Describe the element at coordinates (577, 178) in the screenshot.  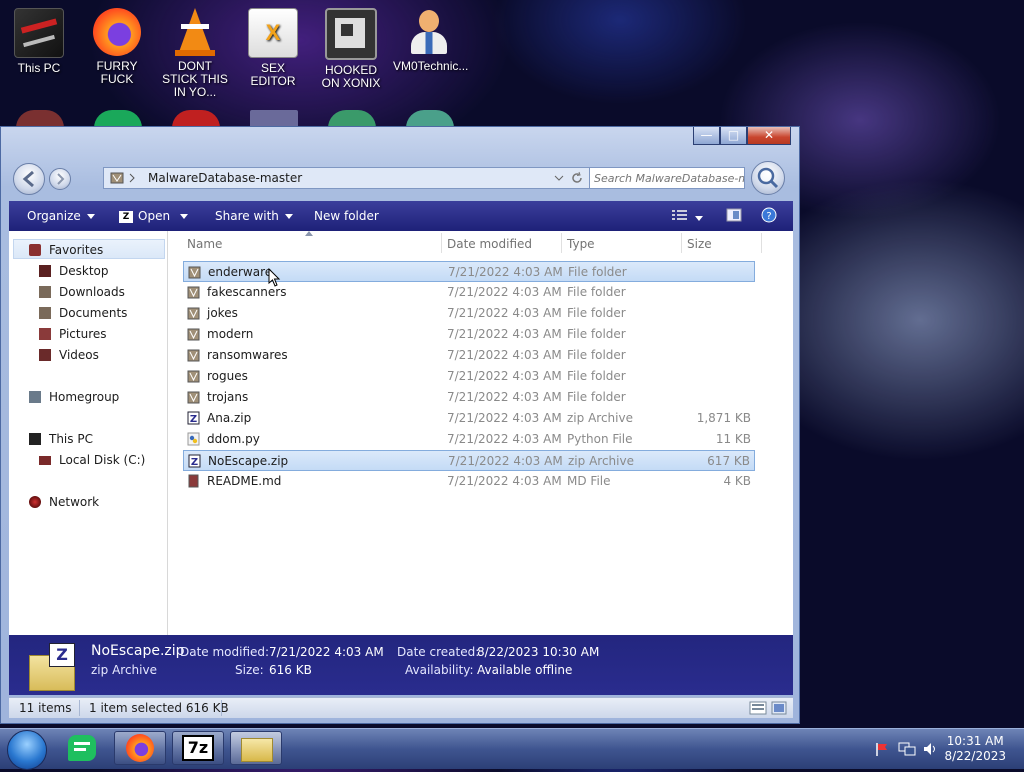
I see `refresh-icon` at that location.